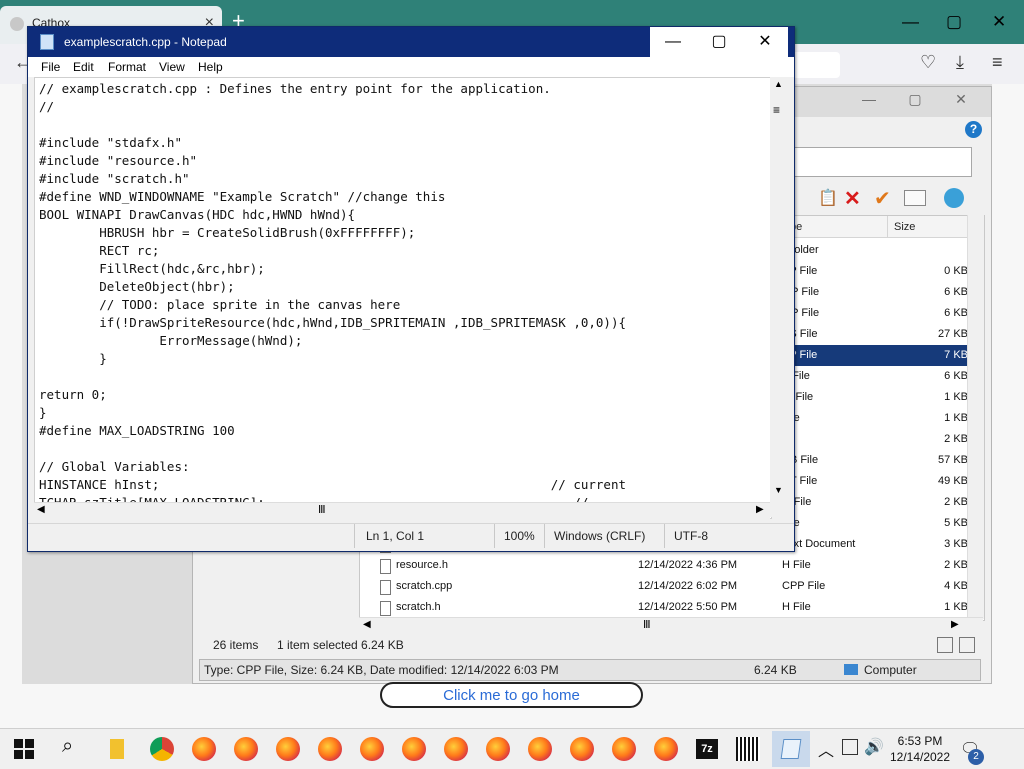  I want to click on file-name: scratch.h, so click(418, 607).